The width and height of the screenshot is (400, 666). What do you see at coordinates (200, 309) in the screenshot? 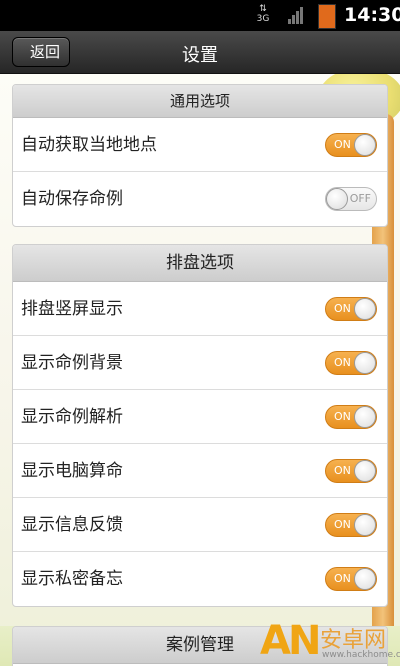
I see `setting-row: 排盘竖屏显示 ON` at bounding box center [200, 309].